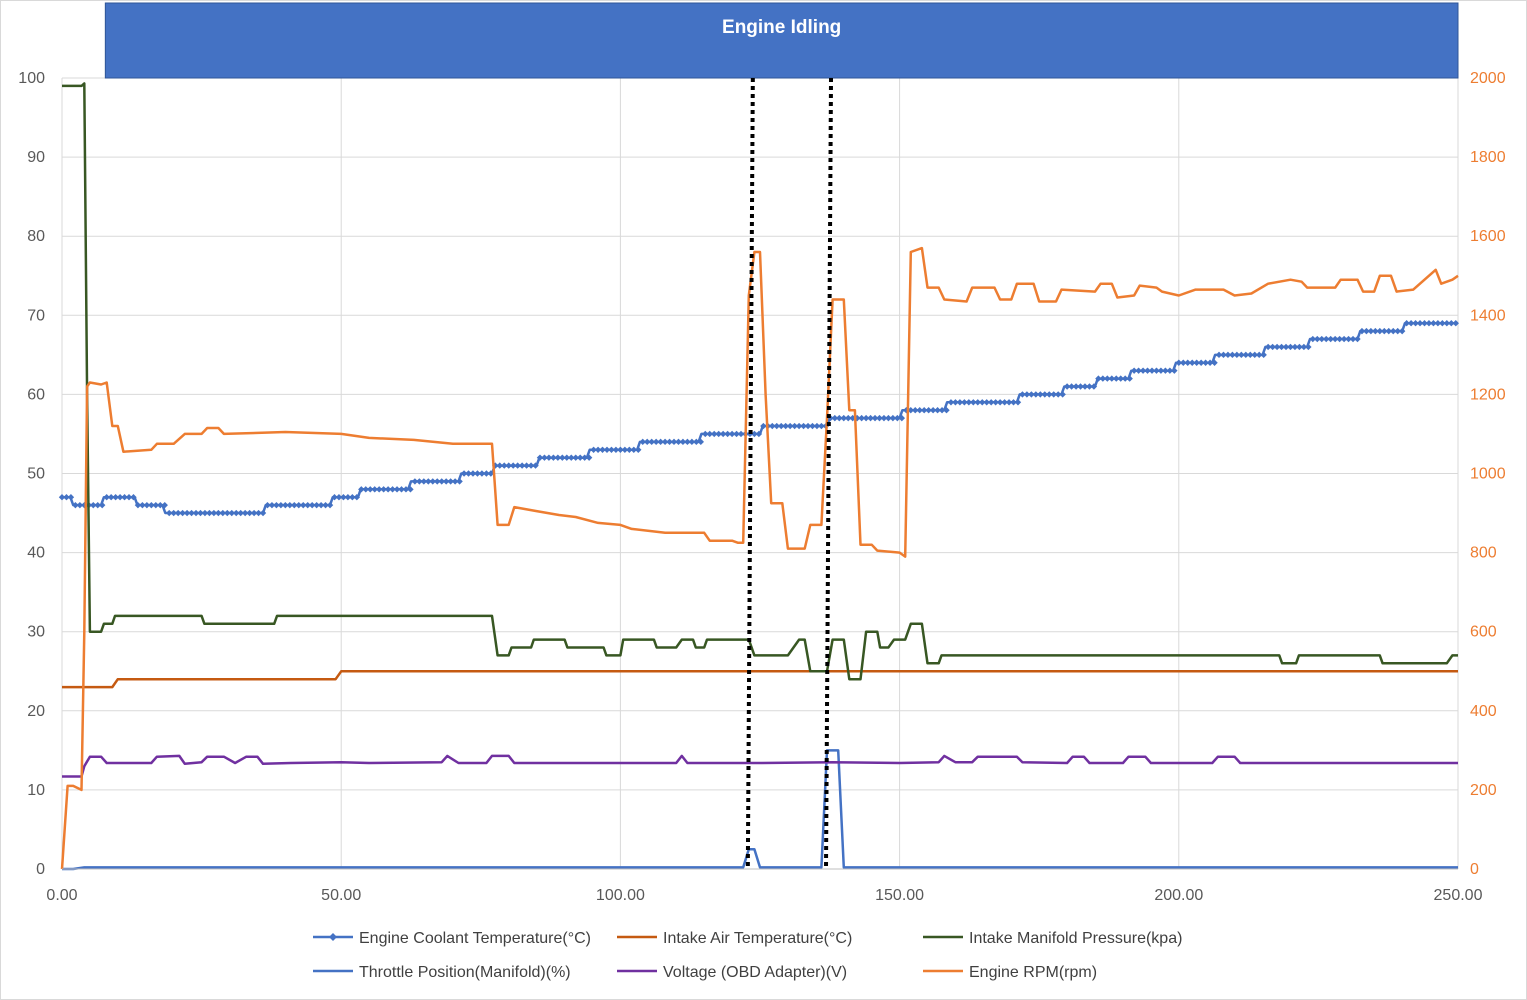 The image size is (1527, 1000). Describe the element at coordinates (1483, 790) in the screenshot. I see `y-right-tick-label: 200` at that location.